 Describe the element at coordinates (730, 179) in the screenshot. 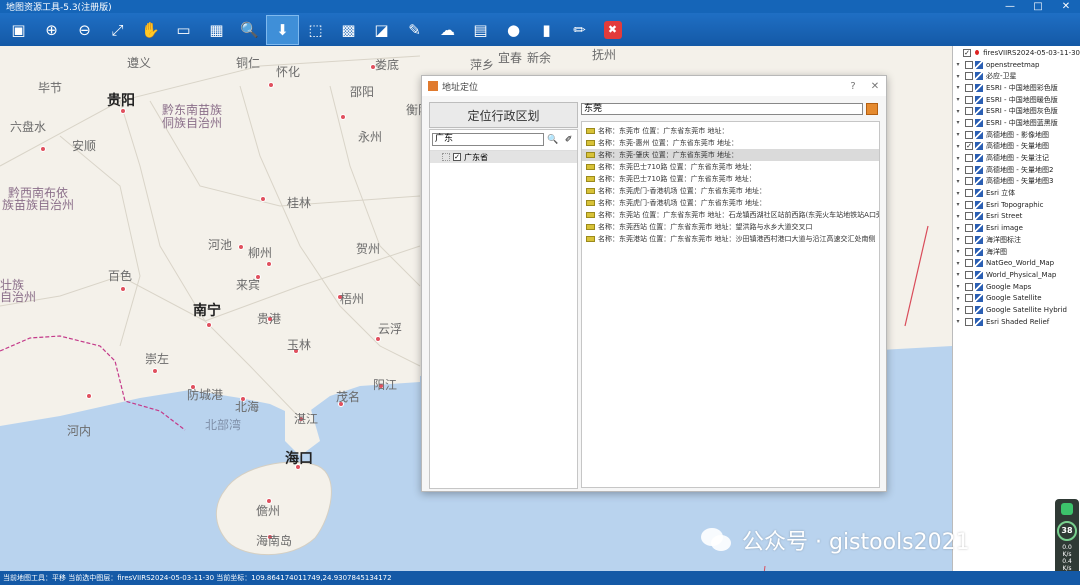

I see `result-item: 名称：东莞巴士710路 位置：广东省东莞市 地址：` at that location.